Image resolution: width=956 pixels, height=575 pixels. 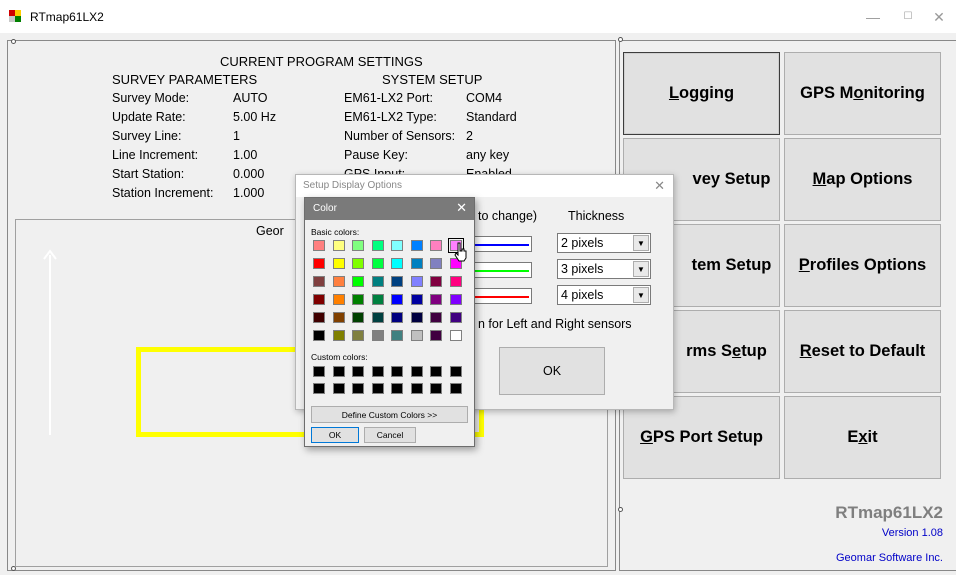 What do you see at coordinates (389, 414) in the screenshot?
I see `define-custom-colors-button: Define Custom Colors >>` at bounding box center [389, 414].